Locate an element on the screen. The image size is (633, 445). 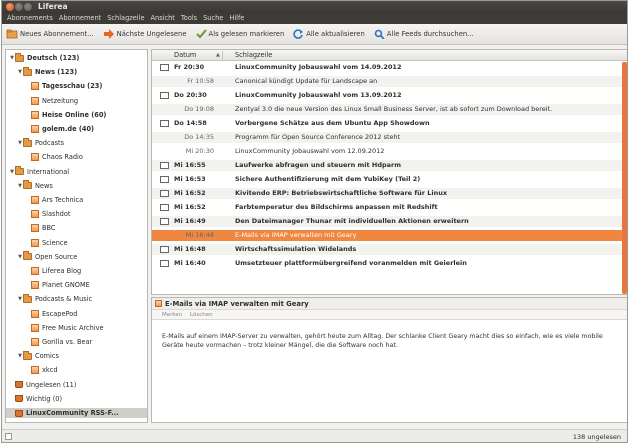
menu-hilfe: Hilfe is located at coordinates (236, 18).